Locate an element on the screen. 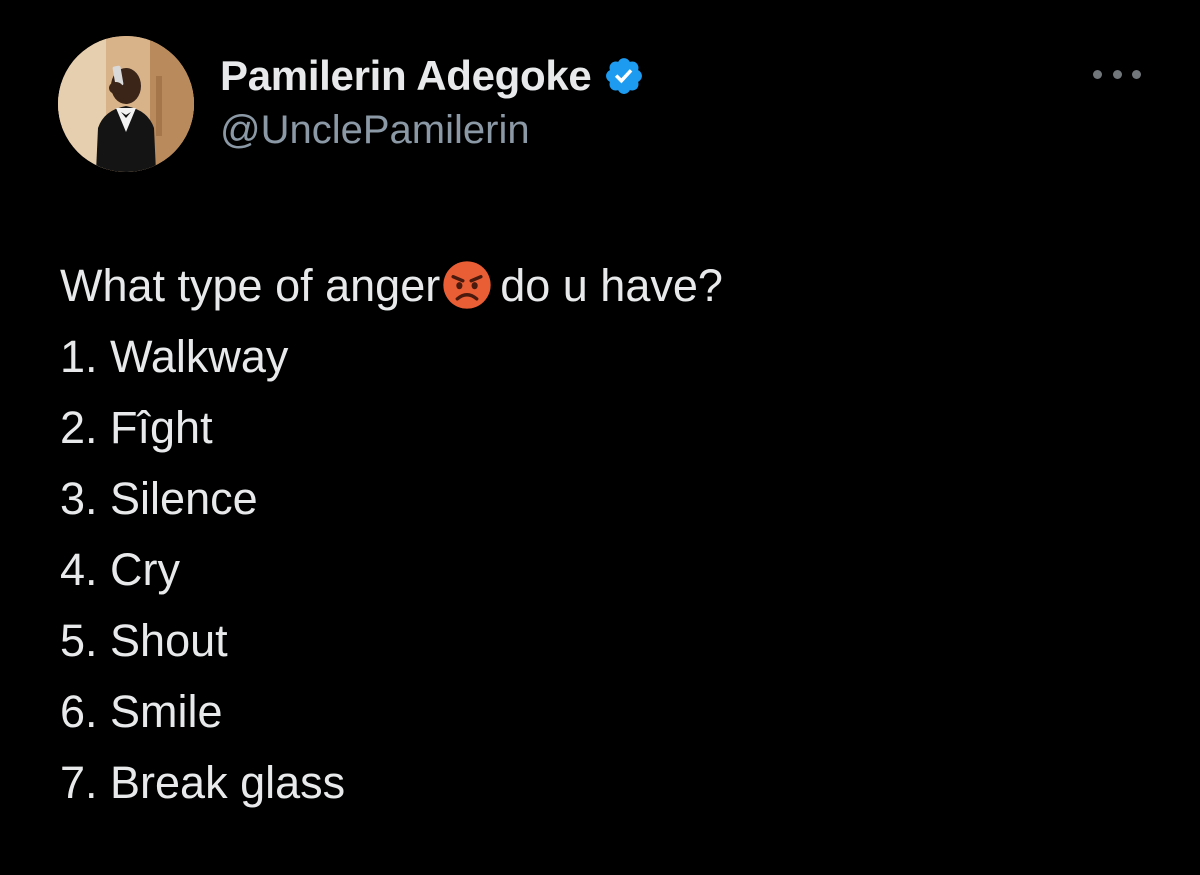 The image size is (1200, 875). tweet-question-end: do u have? is located at coordinates (611, 285).